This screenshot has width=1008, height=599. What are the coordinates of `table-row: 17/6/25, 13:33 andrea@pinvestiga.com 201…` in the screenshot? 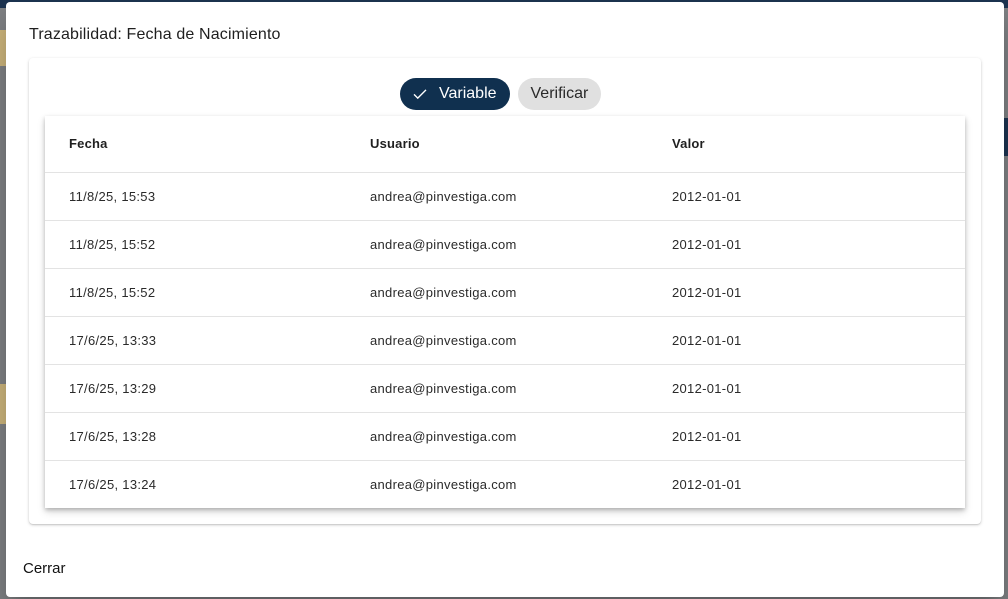 It's located at (505, 340).